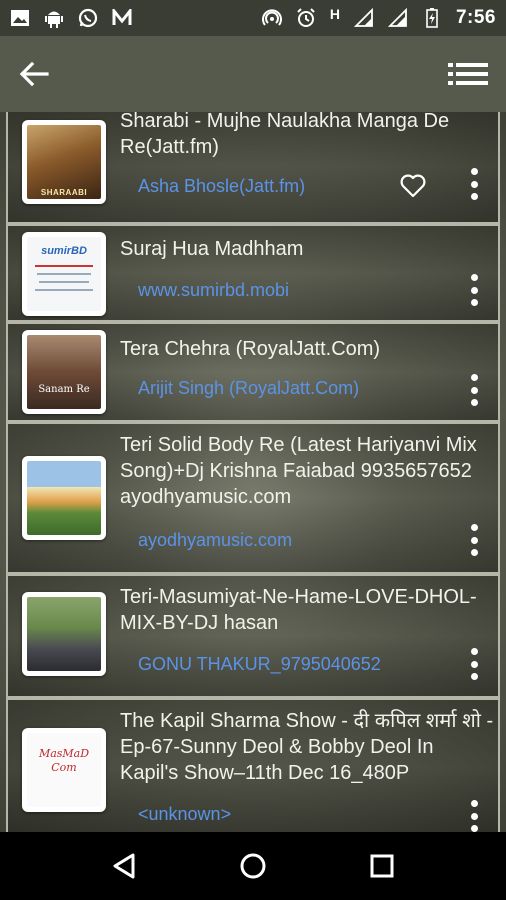 The width and height of the screenshot is (506, 900). What do you see at coordinates (64, 192) in the screenshot?
I see `album-art-caption: SHARAABI` at bounding box center [64, 192].